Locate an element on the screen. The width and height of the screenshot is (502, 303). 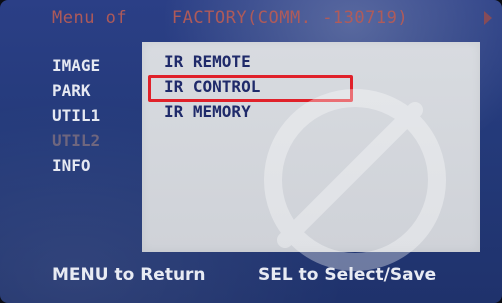
right-arrow-icon is located at coordinates (488, 18).